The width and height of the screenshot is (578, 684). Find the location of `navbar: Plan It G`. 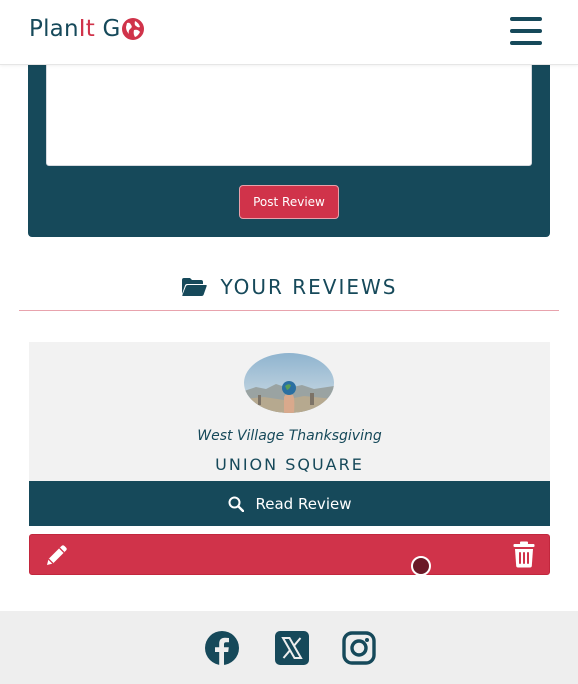

navbar: Plan It G is located at coordinates (289, 32).